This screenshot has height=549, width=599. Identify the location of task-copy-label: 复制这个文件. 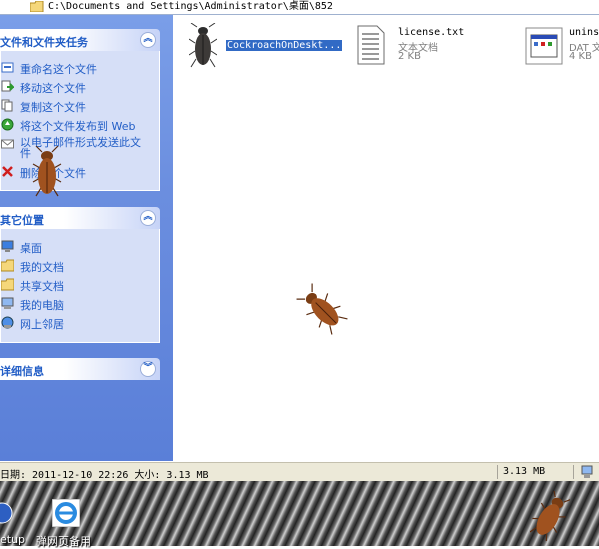
(53, 107).